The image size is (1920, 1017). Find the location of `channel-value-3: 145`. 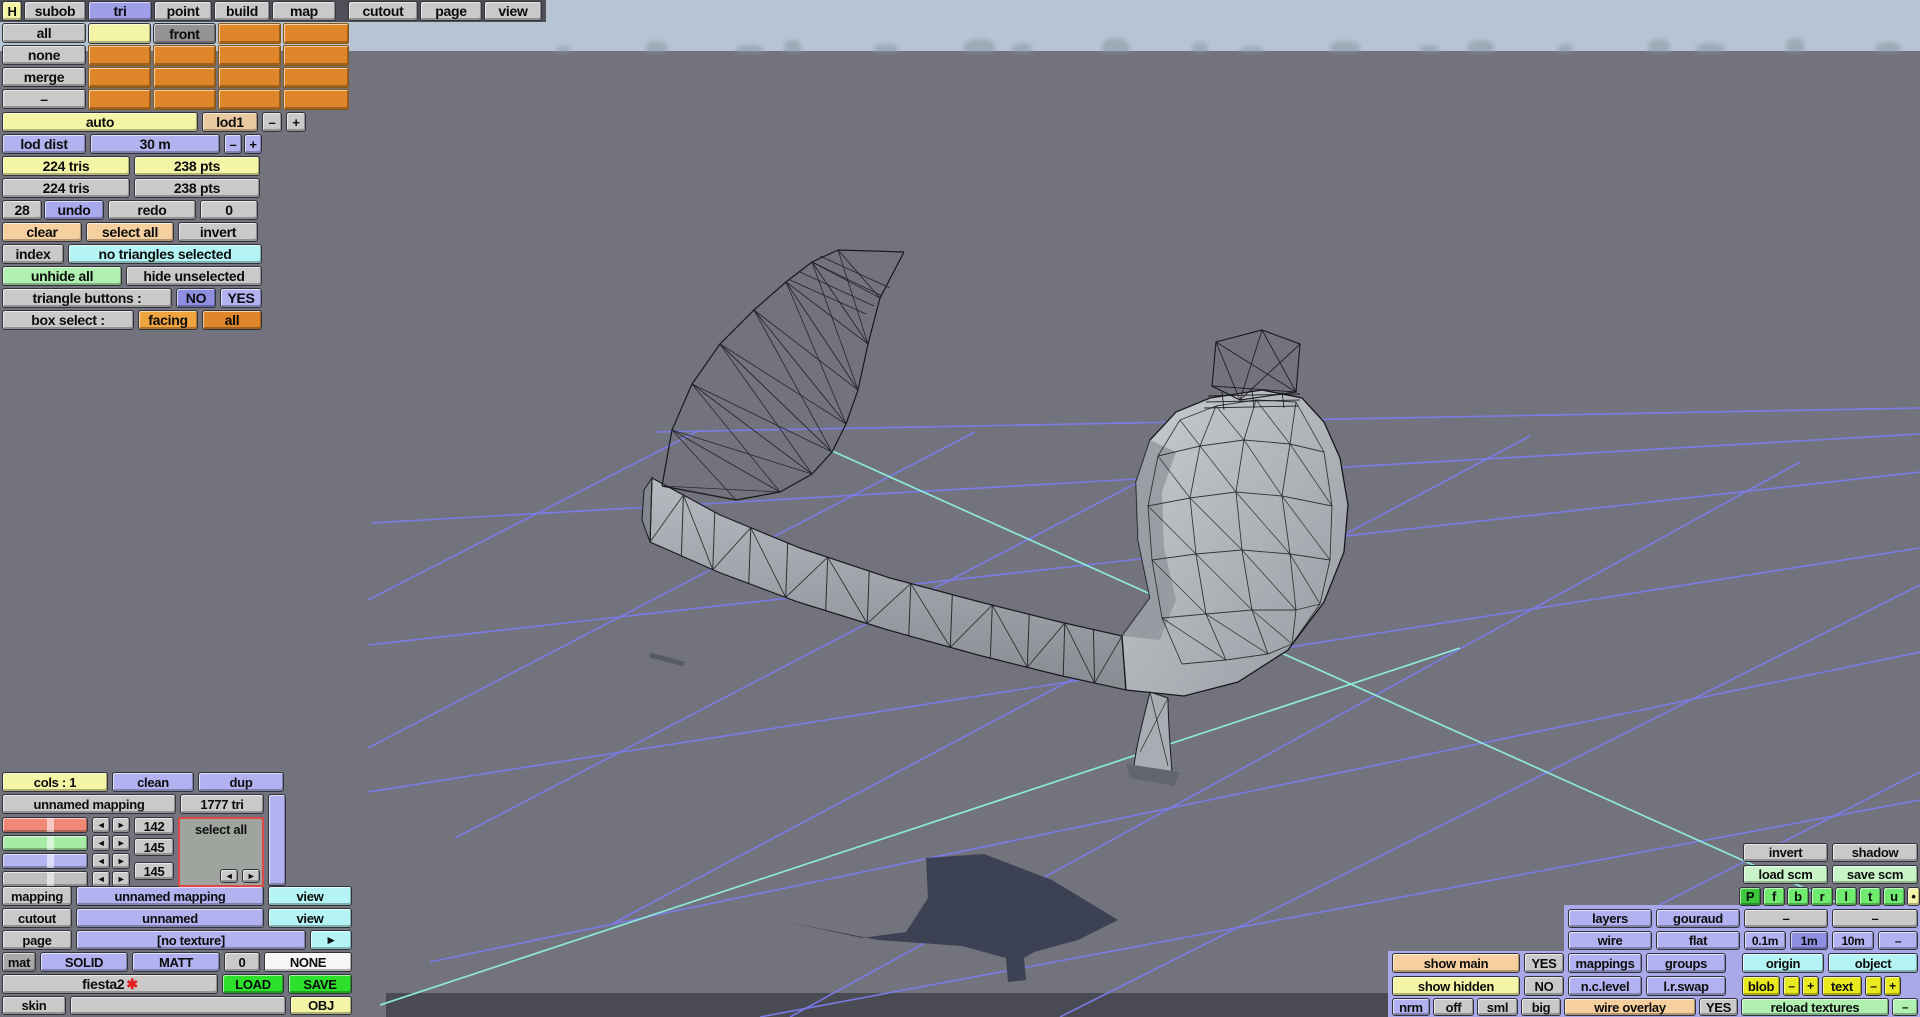

channel-value-3: 145 is located at coordinates (154, 871).